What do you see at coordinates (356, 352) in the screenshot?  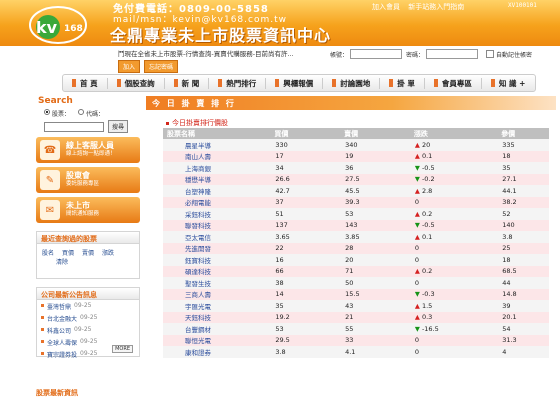 I see `table-row: 康和證券 3.8 4.1 0 4` at bounding box center [356, 352].